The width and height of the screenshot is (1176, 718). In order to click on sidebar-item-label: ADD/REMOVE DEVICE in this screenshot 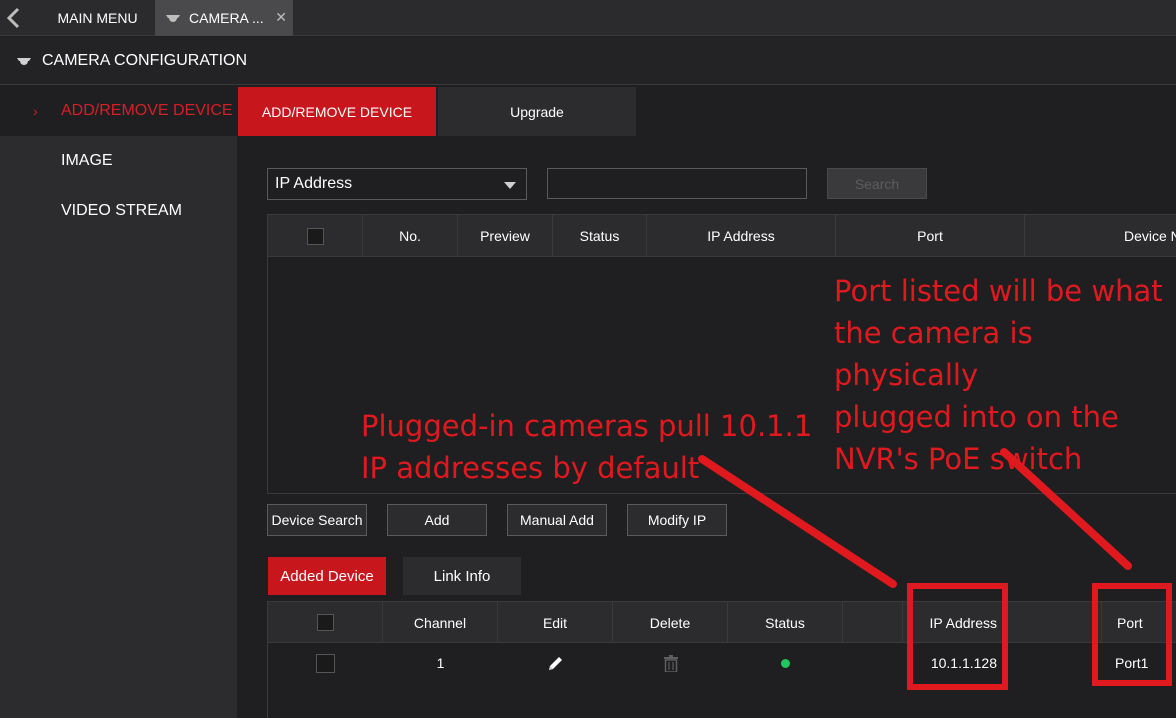, I will do `click(147, 110)`.